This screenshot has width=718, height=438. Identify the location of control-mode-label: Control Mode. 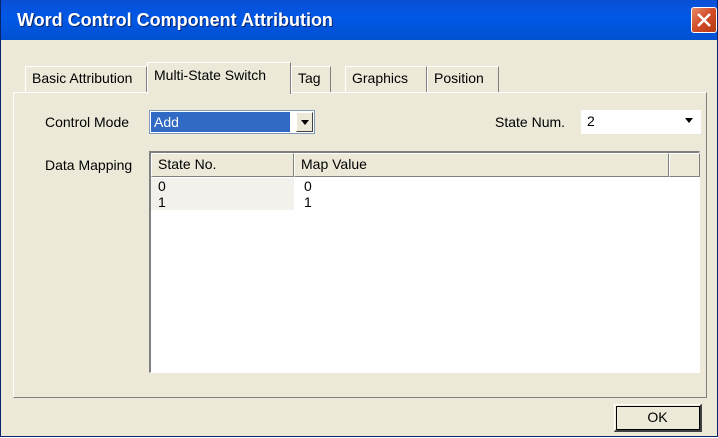
(87, 122).